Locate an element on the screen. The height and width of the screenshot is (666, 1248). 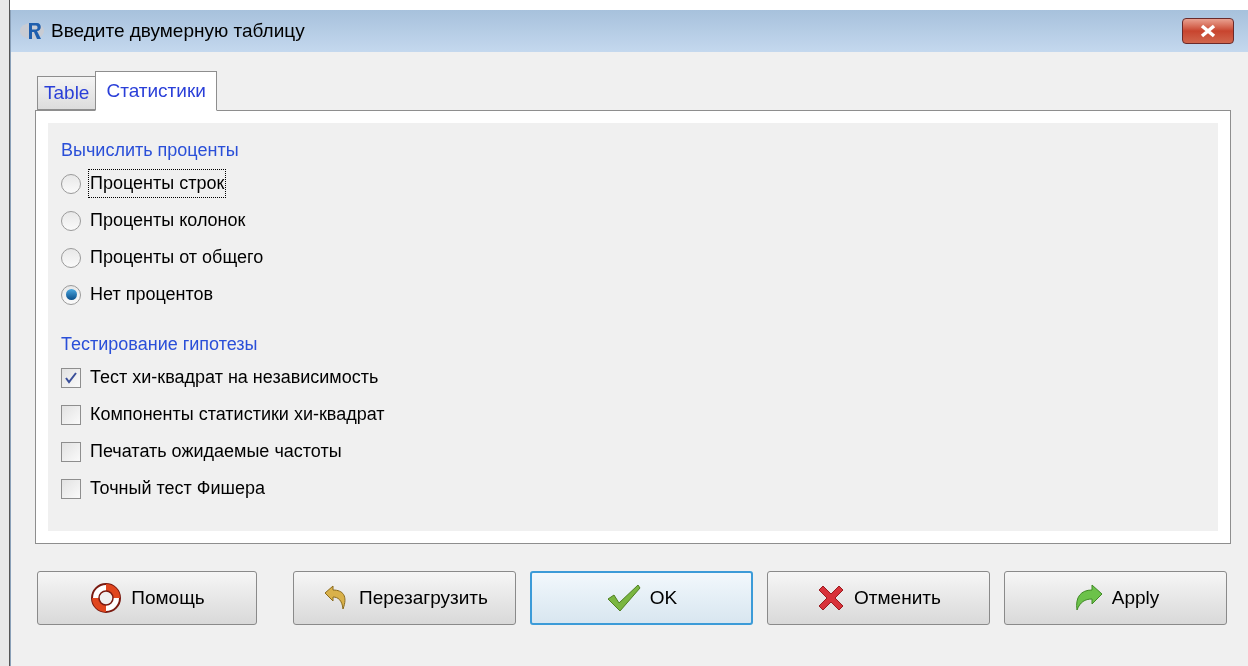
option-label: Нет процентов is located at coordinates (152, 294).